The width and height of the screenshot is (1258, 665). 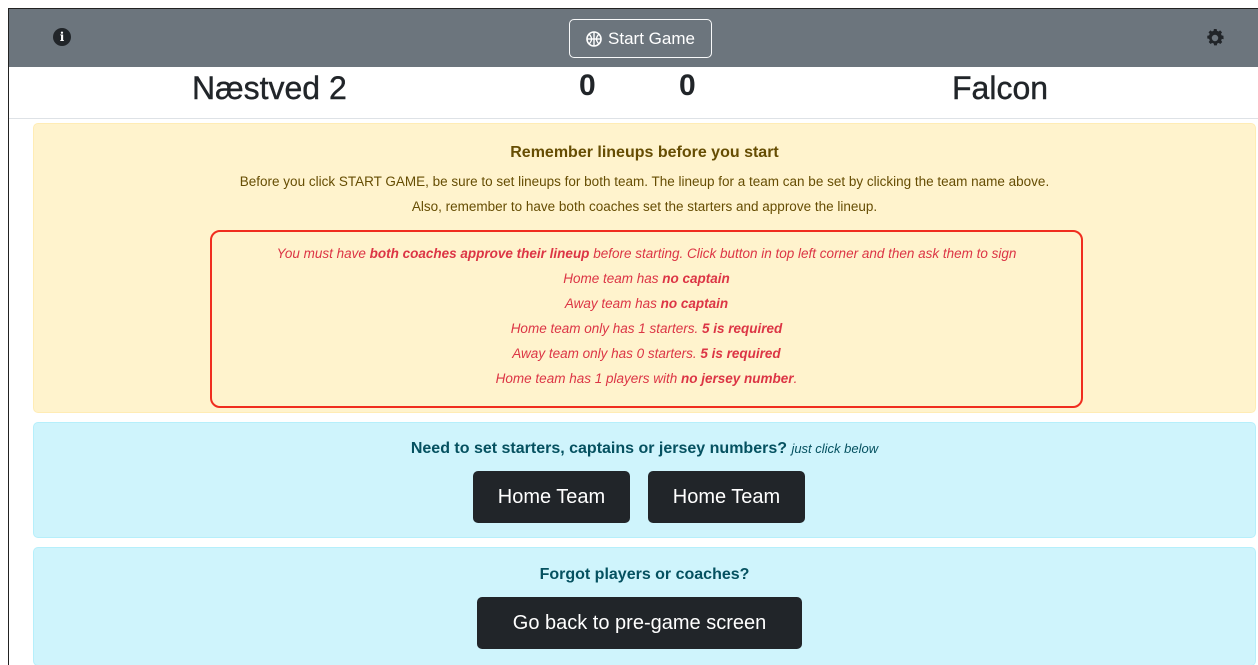 What do you see at coordinates (62, 37) in the screenshot?
I see `info-circle-icon: i` at bounding box center [62, 37].